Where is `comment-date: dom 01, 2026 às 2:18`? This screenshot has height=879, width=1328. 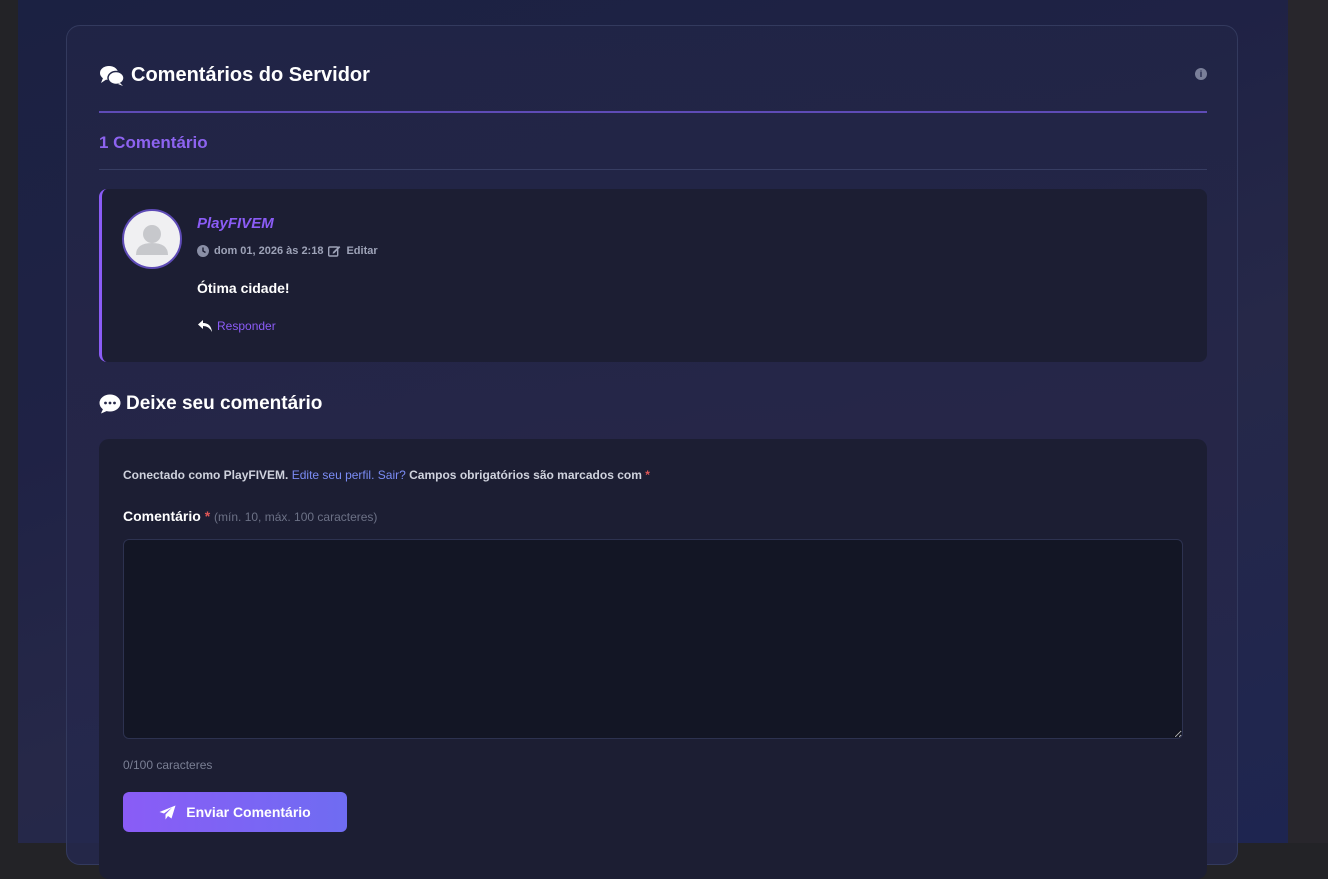 comment-date: dom 01, 2026 às 2:18 is located at coordinates (269, 251).